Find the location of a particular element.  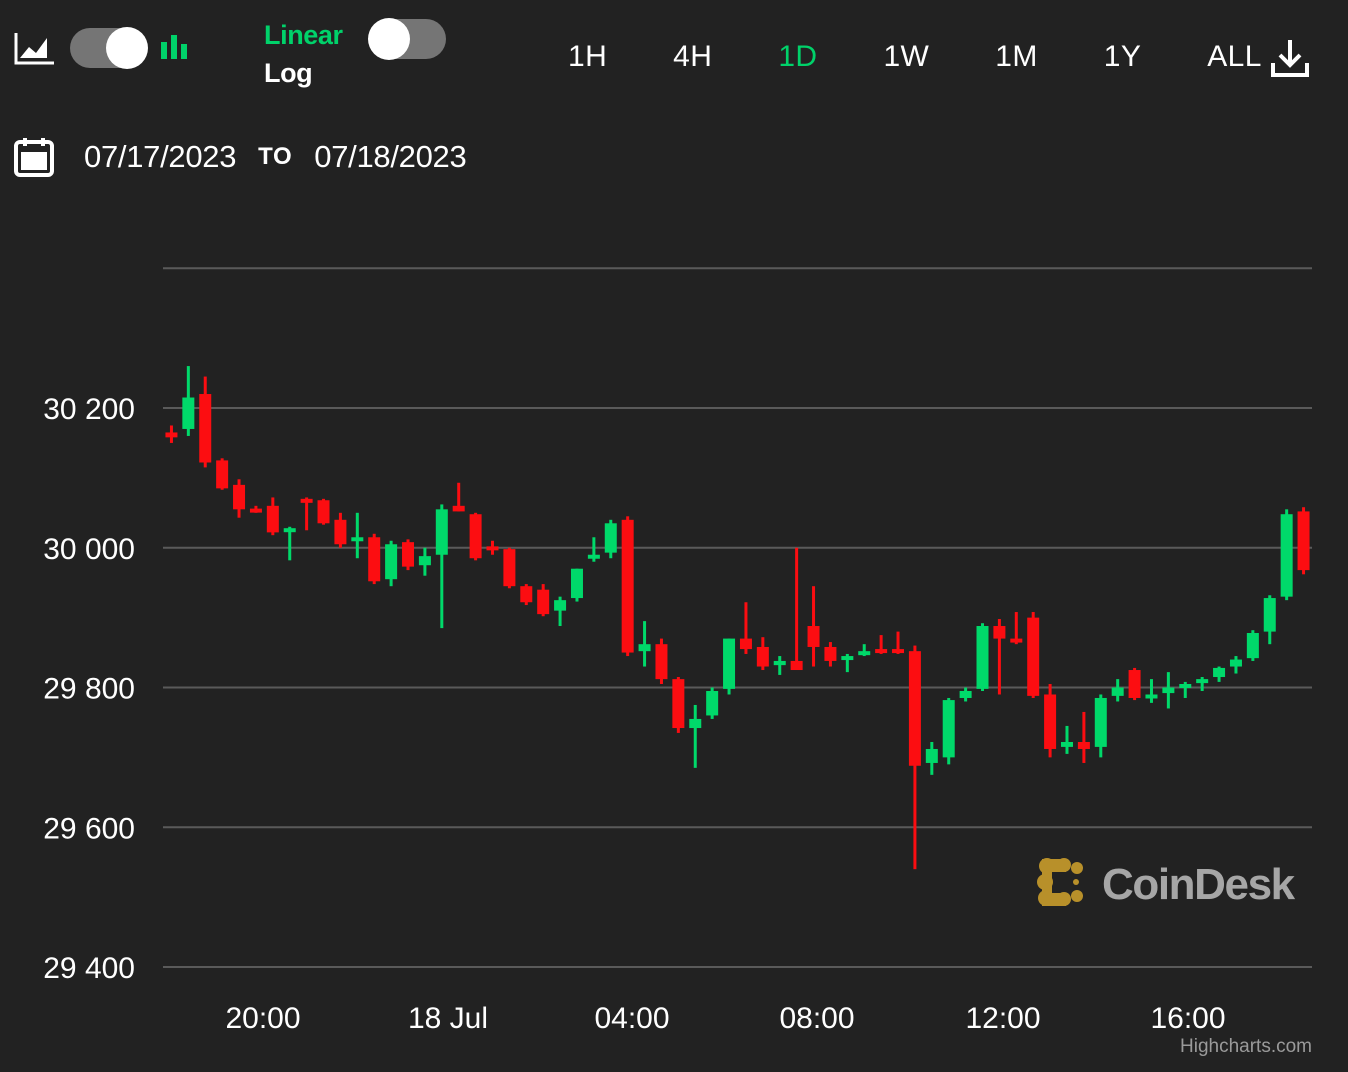

x-axis-tick-label: 18 Jul is located at coordinates (448, 1018).